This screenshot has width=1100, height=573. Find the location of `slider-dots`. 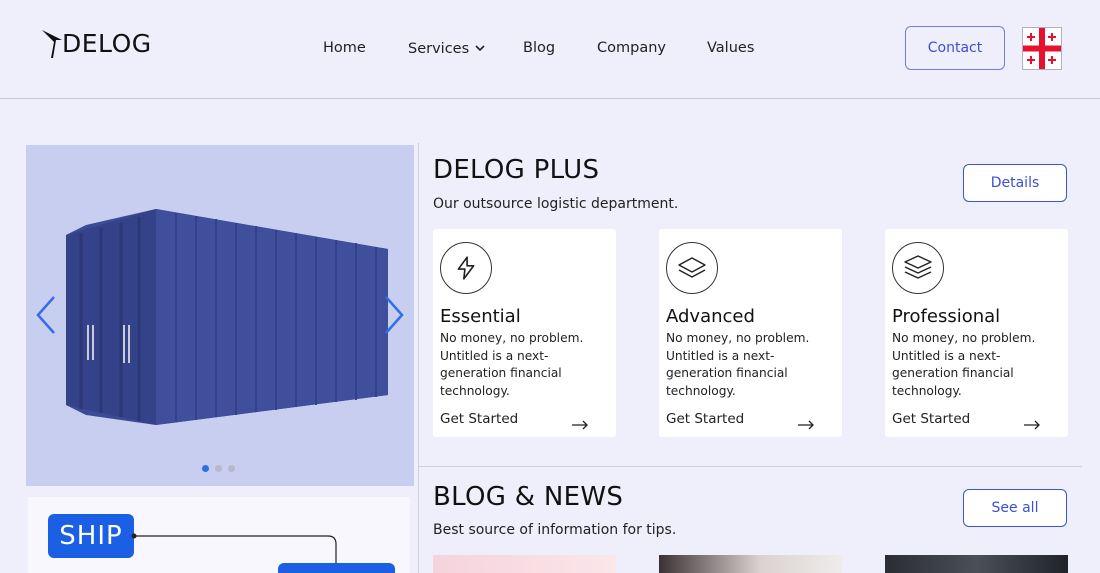

slider-dots is located at coordinates (218, 468).